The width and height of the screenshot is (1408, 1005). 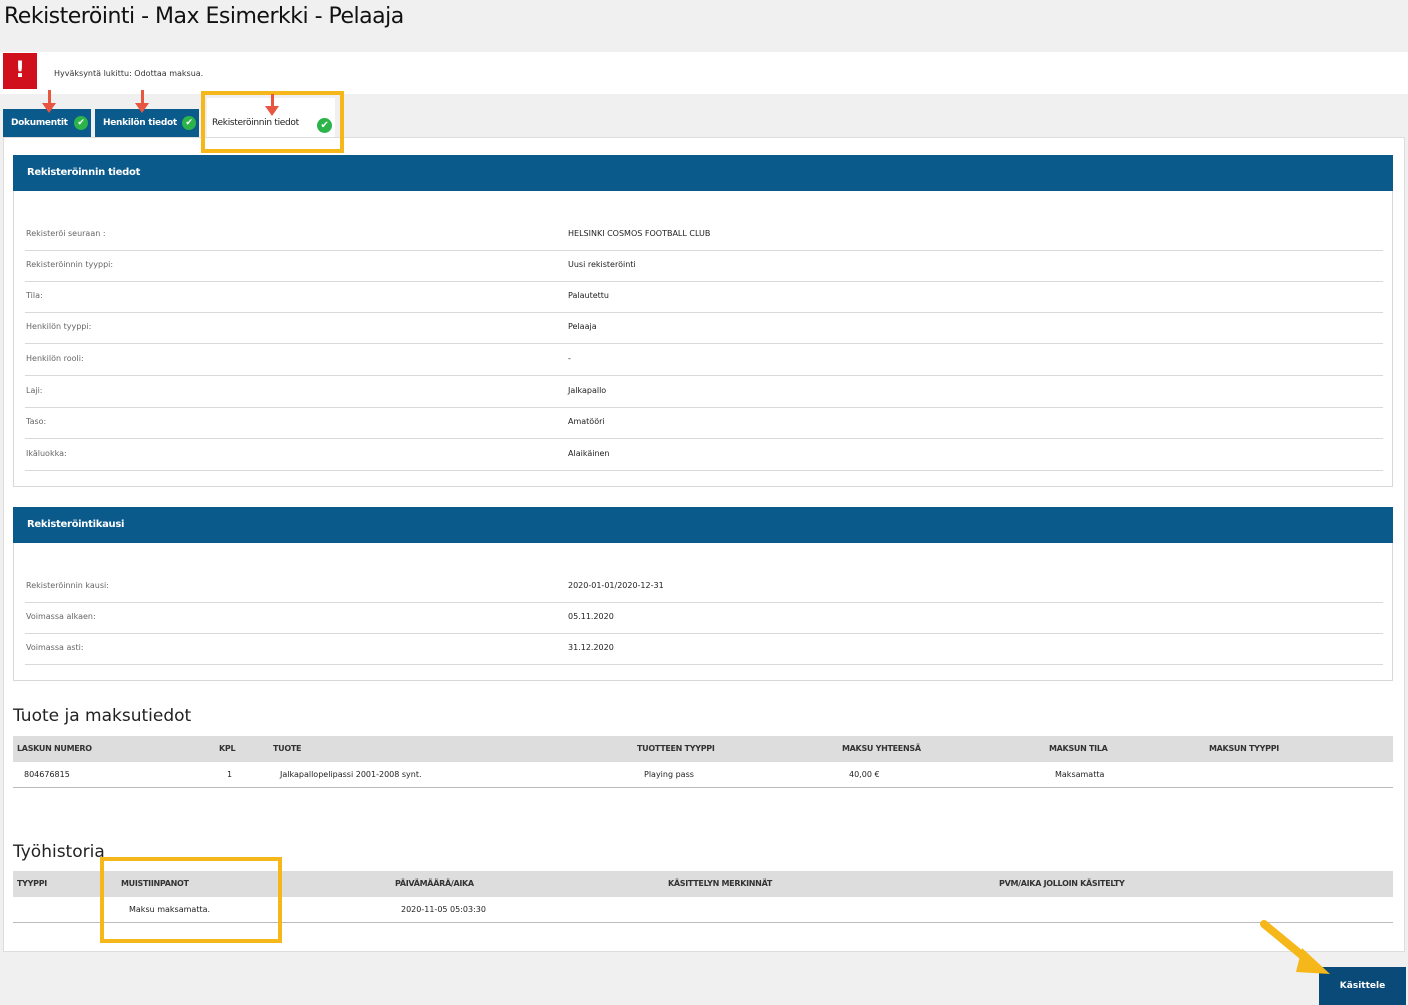 I want to click on column-header: LASKUN NUMERO, so click(x=54, y=748).